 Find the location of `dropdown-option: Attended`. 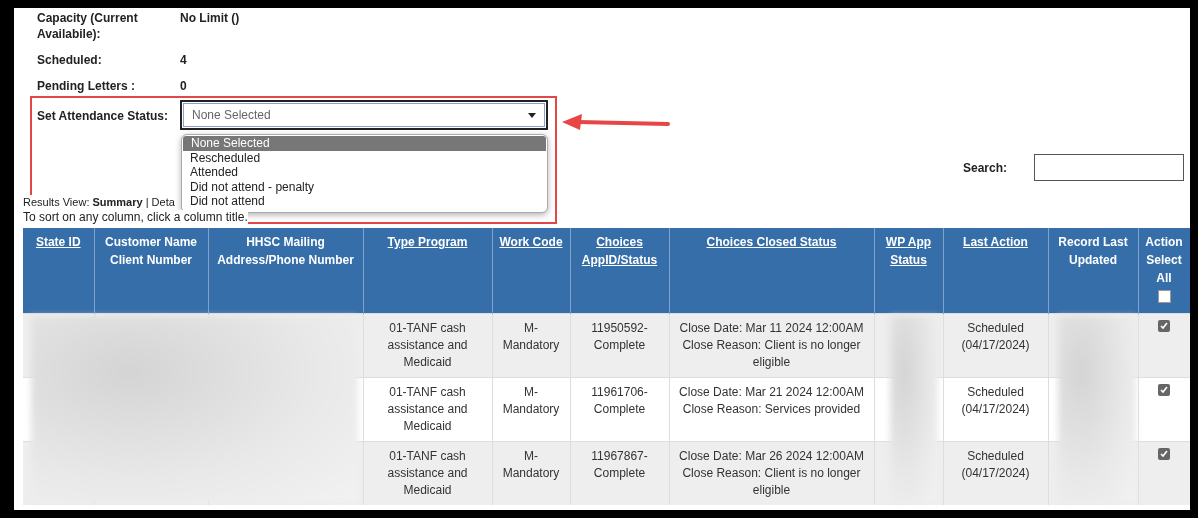

dropdown-option: Attended is located at coordinates (364, 172).